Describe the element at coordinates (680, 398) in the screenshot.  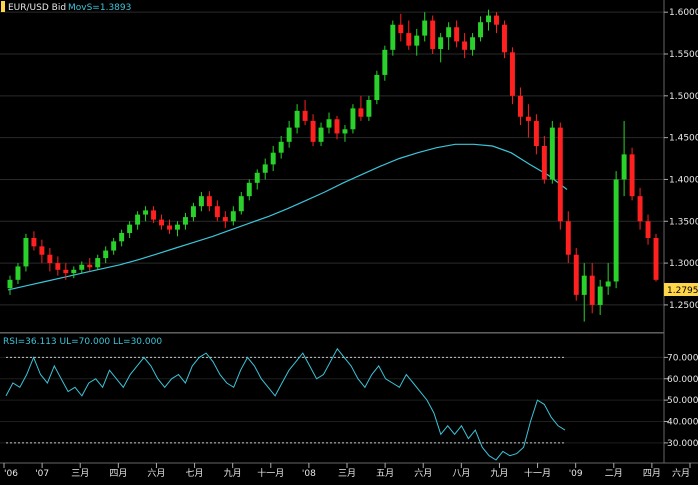
I see `rsi-axis: 70.000 60.000 50.000 40.000 30.000` at that location.